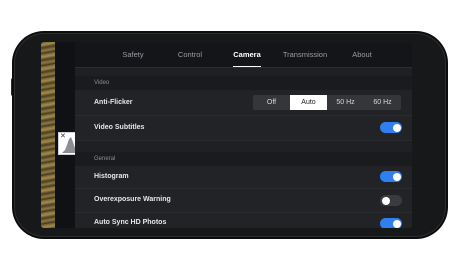 Image resolution: width=460 pixels, height=269 pixels. What do you see at coordinates (243, 83) in the screenshot?
I see `section-header-video: Video` at bounding box center [243, 83].